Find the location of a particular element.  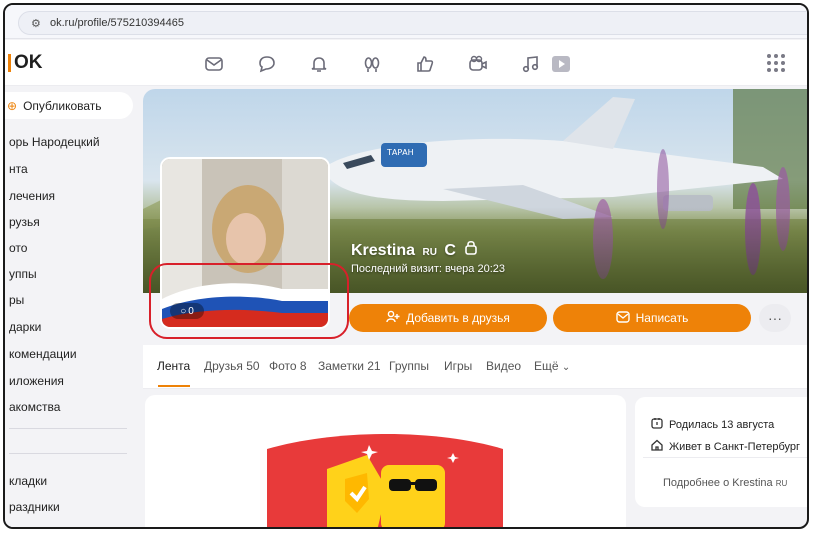

birthday-text: Родилась 13 августа is located at coordinates (722, 424).